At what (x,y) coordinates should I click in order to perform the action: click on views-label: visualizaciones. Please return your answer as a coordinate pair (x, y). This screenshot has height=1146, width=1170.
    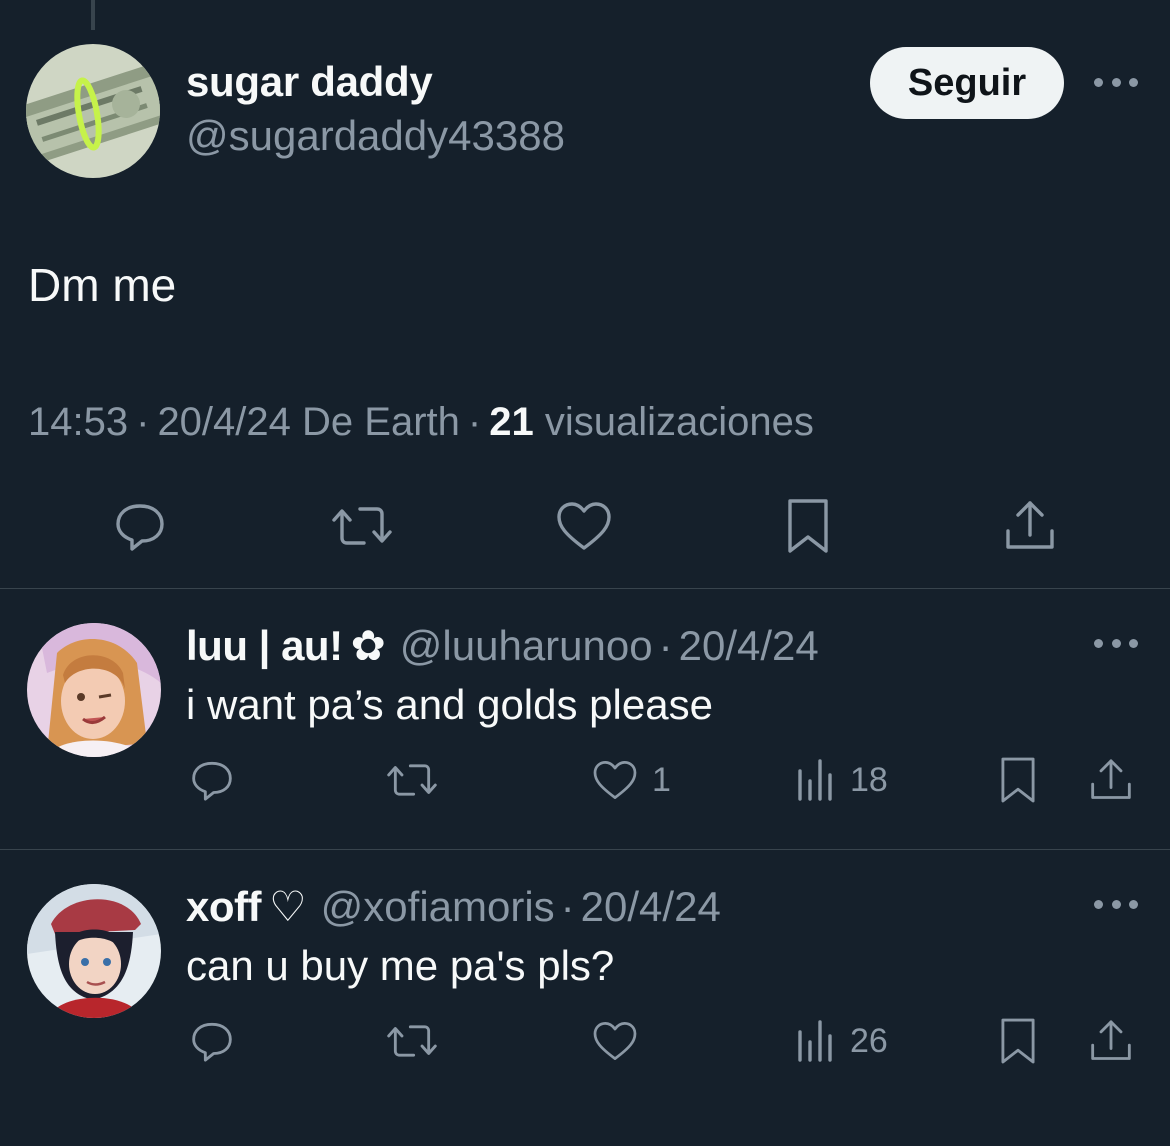
    Looking at the image, I should click on (679, 422).